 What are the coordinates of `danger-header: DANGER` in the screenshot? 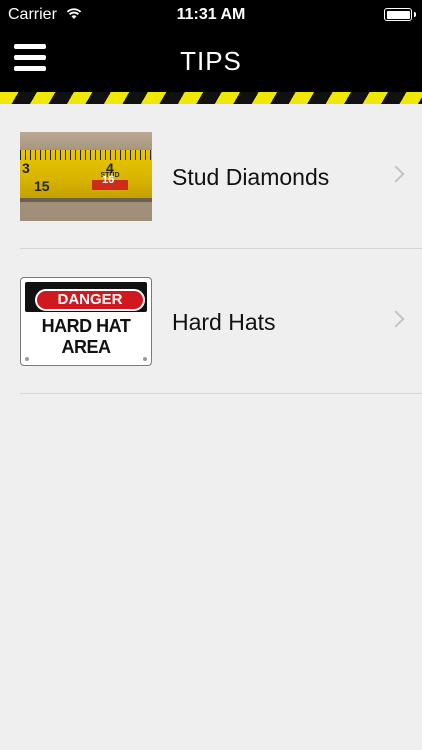 It's located at (90, 300).